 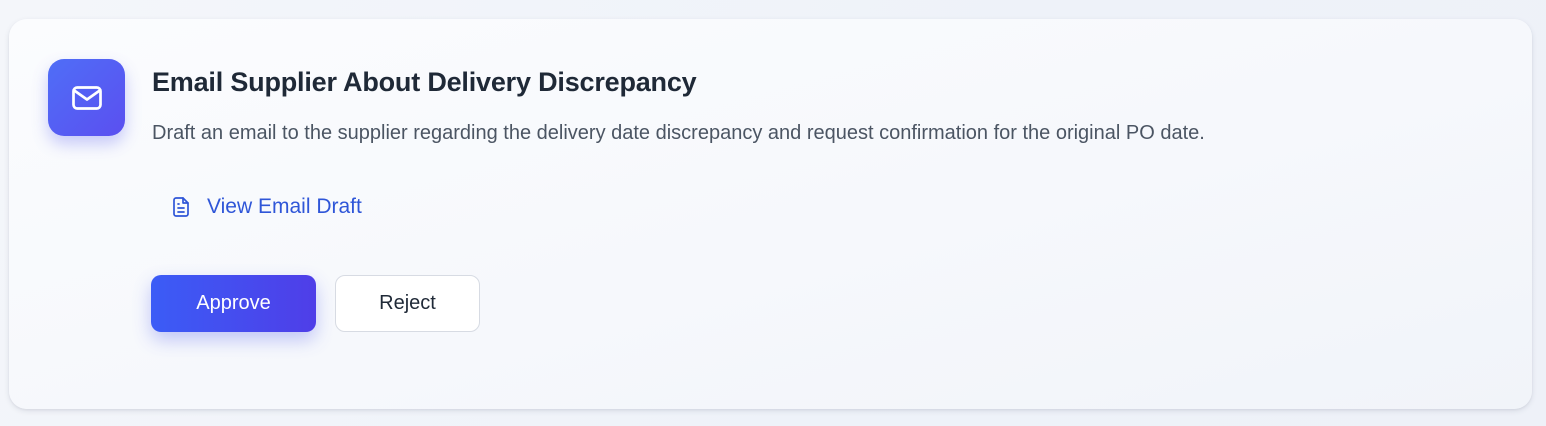 What do you see at coordinates (86, 97) in the screenshot?
I see `mail-icon` at bounding box center [86, 97].